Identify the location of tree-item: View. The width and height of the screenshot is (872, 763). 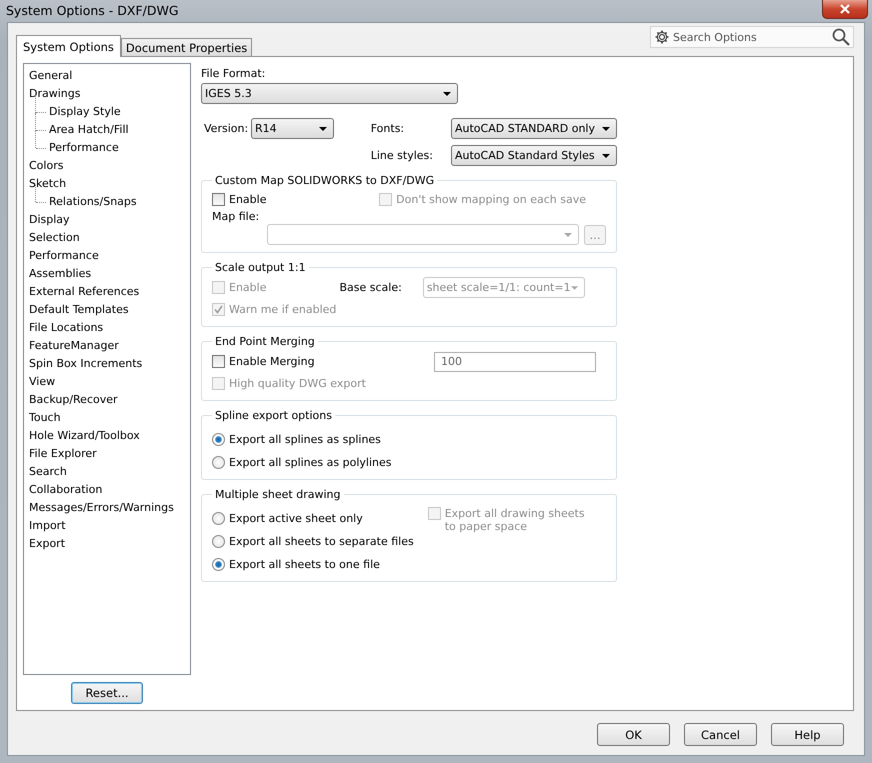
(109, 382).